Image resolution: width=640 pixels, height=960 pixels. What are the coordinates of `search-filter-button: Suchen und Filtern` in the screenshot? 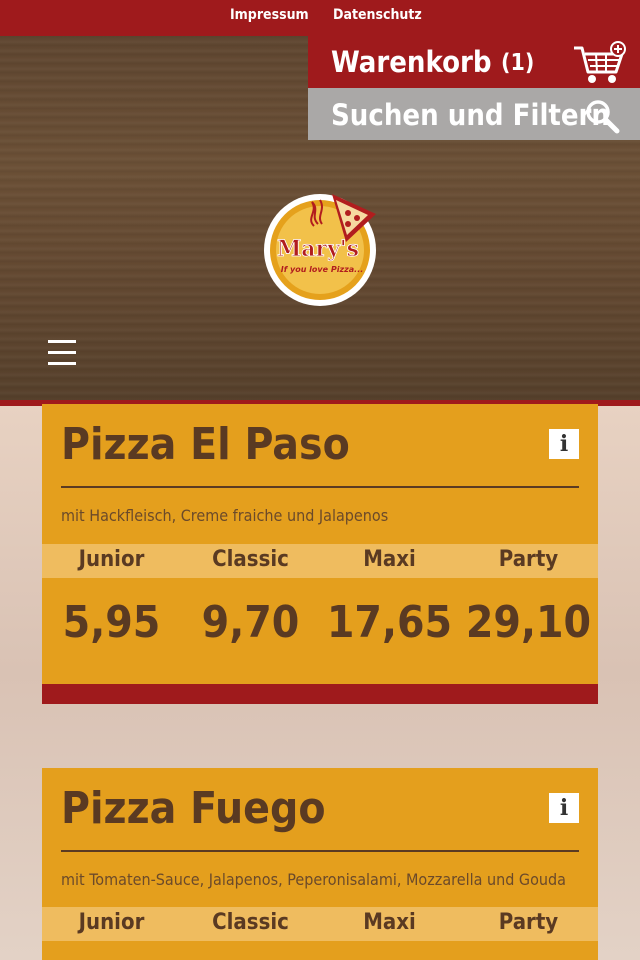 It's located at (474, 114).